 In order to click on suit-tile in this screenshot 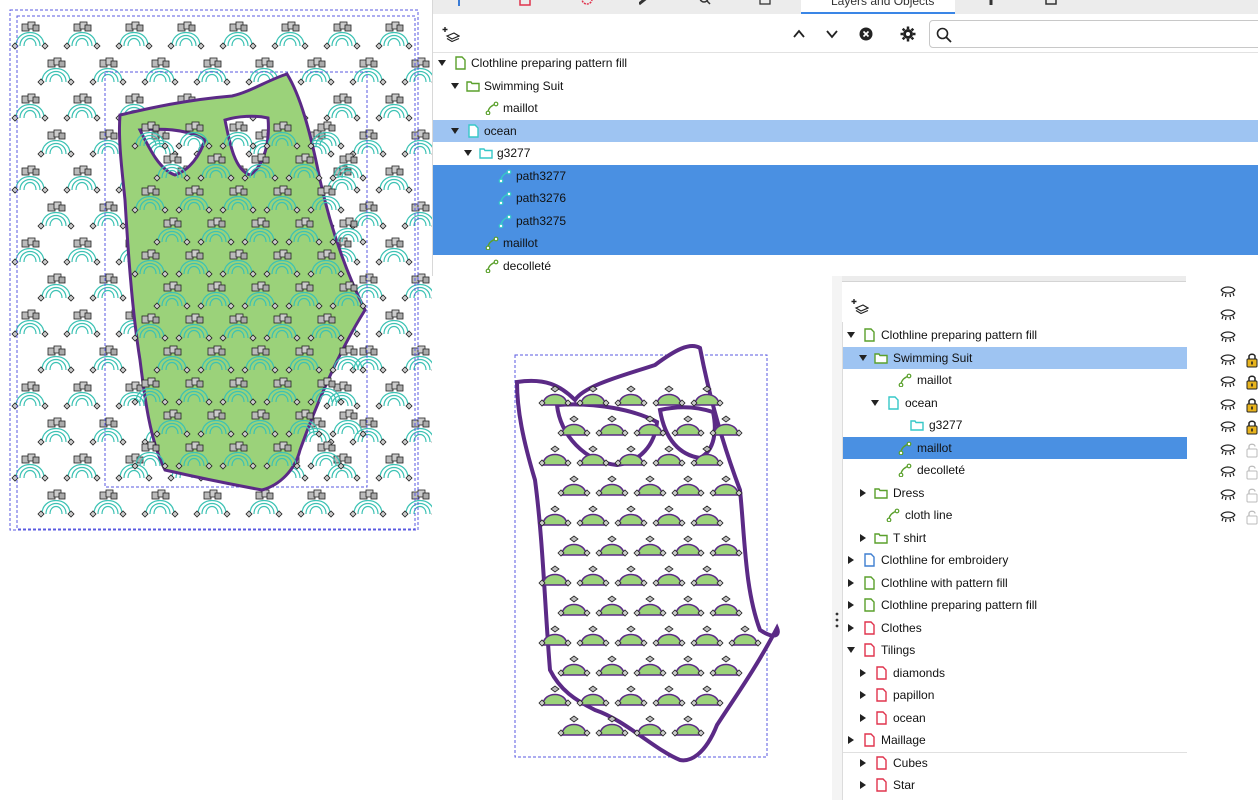, I will do `click(612, 426)`.